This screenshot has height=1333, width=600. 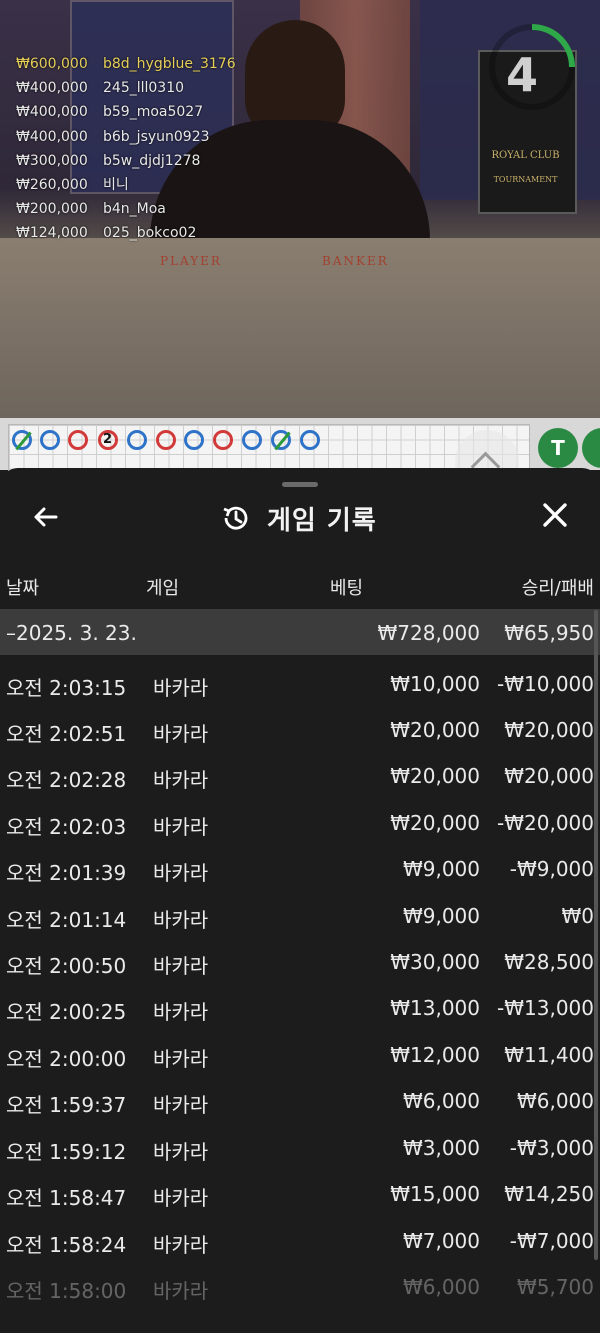 What do you see at coordinates (428, 633) in the screenshot?
I see `day-bet-total: ₩728,000` at bounding box center [428, 633].